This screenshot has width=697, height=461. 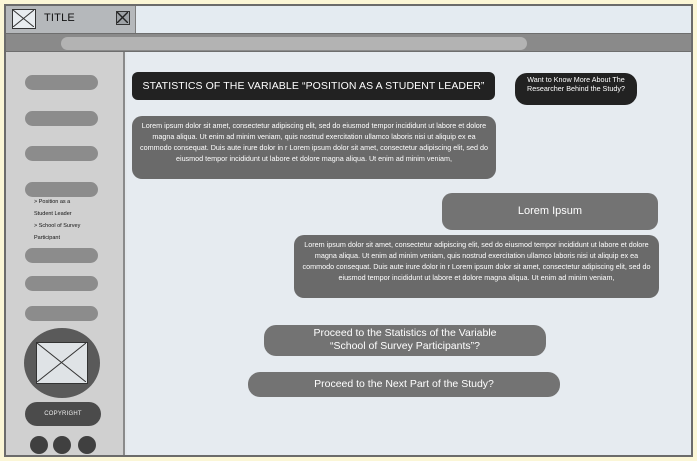 What do you see at coordinates (57, 238) in the screenshot?
I see `submenu-item-school-line2: Participant` at bounding box center [57, 238].